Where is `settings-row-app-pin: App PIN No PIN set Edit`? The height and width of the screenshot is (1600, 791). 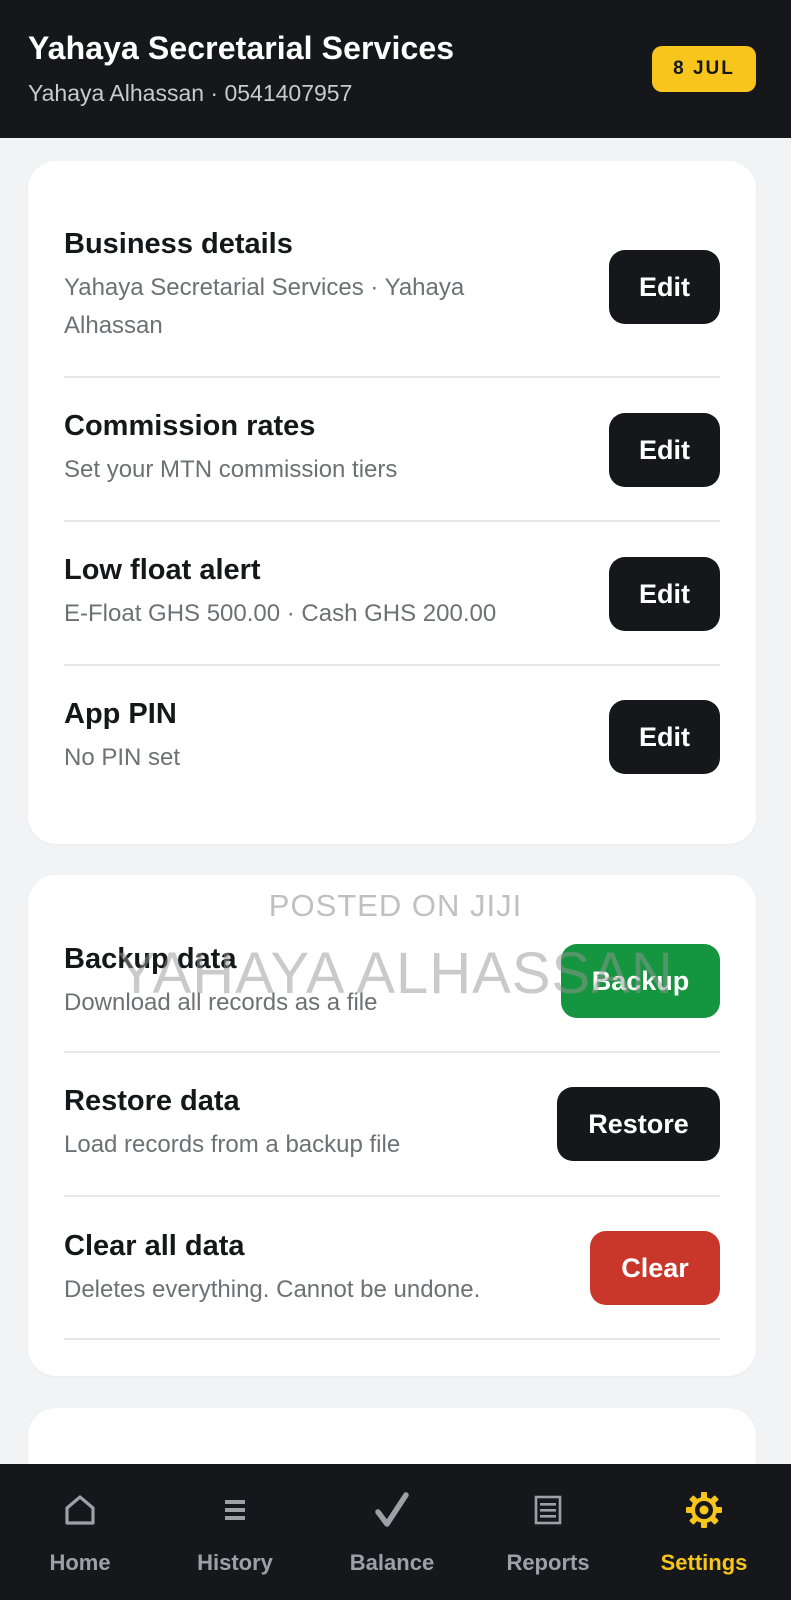 settings-row-app-pin: App PIN No PIN set Edit is located at coordinates (392, 738).